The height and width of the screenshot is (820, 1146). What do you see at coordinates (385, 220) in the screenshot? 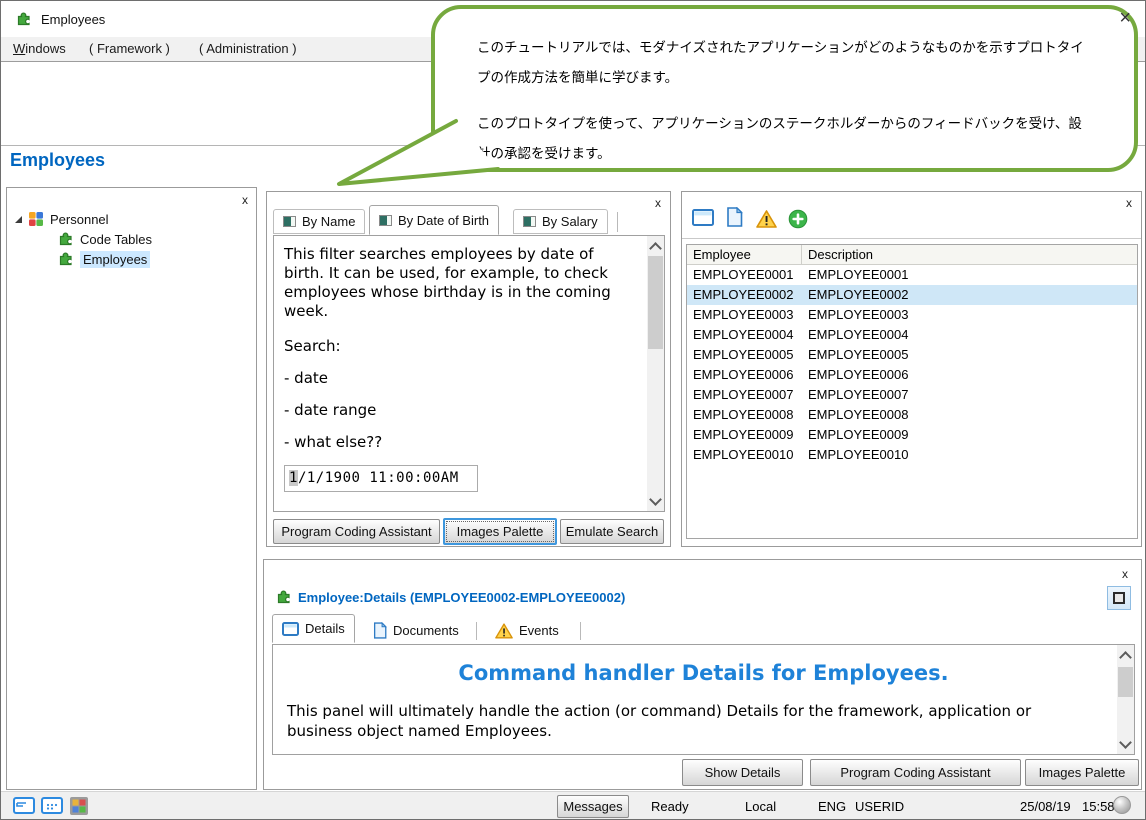
I see `filter-tab-icon` at bounding box center [385, 220].